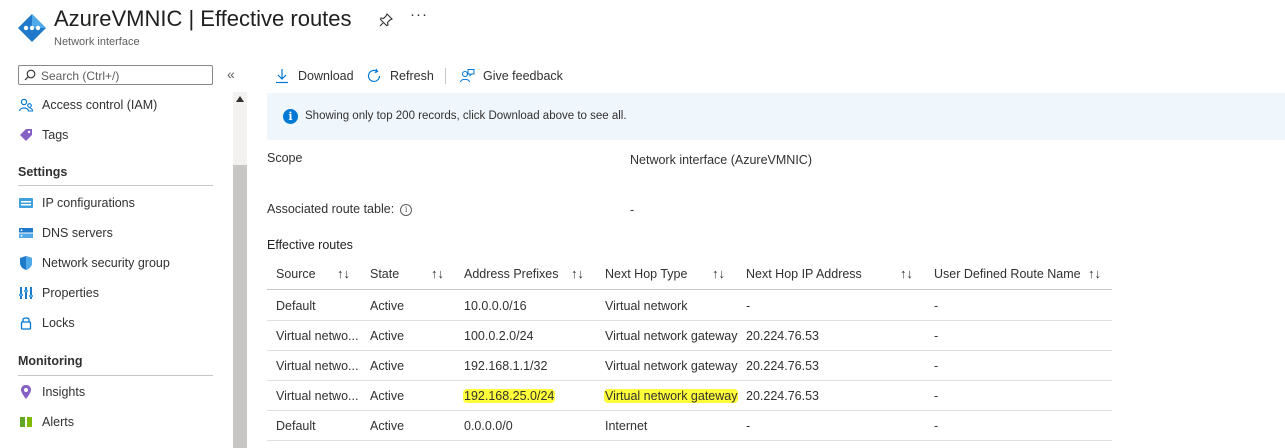  Describe the element at coordinates (646, 306) in the screenshot. I see `cell-next-hop-type: Virtual network` at that location.